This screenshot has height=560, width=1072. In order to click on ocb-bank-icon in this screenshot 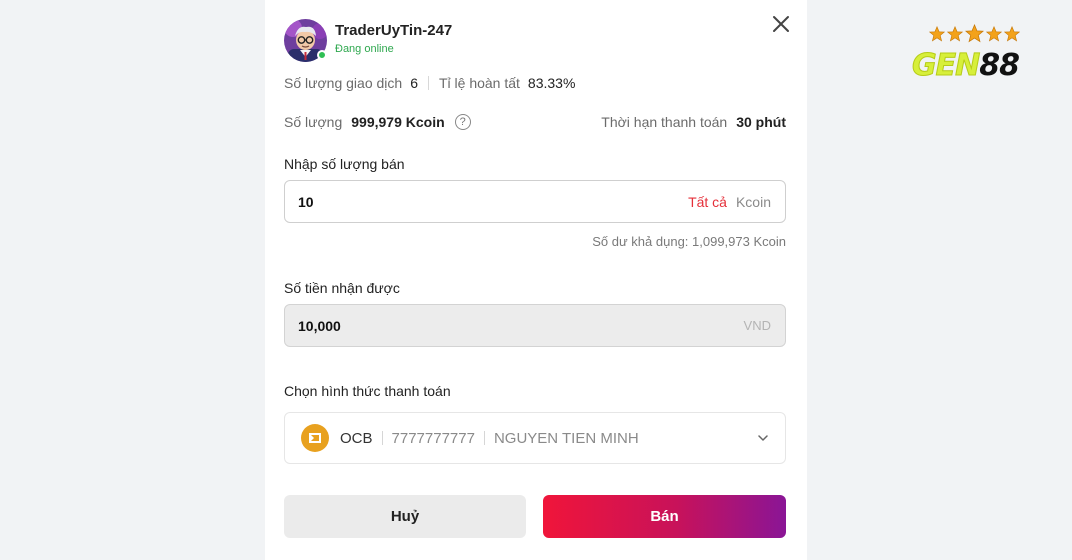, I will do `click(315, 438)`.